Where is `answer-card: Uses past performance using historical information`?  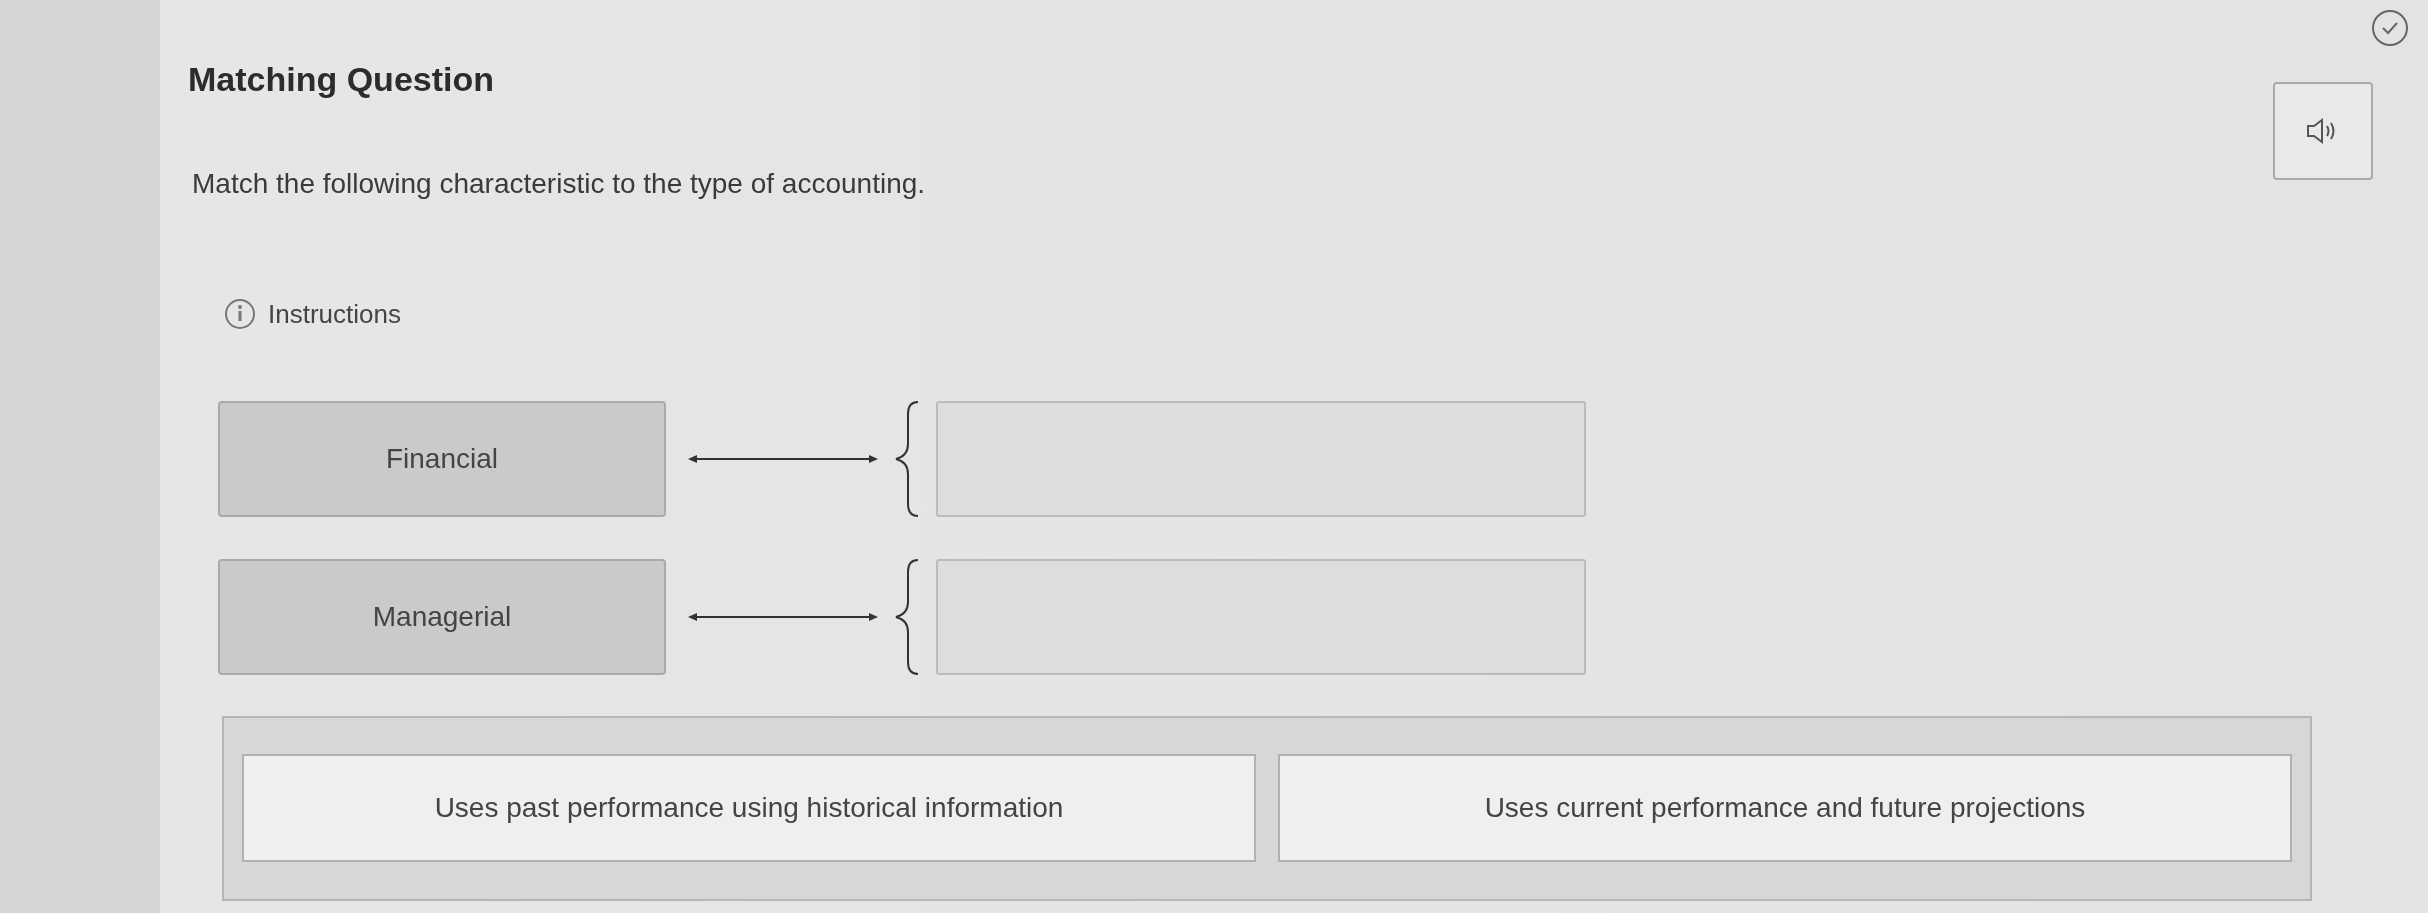 answer-card: Uses past performance using historical information is located at coordinates (749, 808).